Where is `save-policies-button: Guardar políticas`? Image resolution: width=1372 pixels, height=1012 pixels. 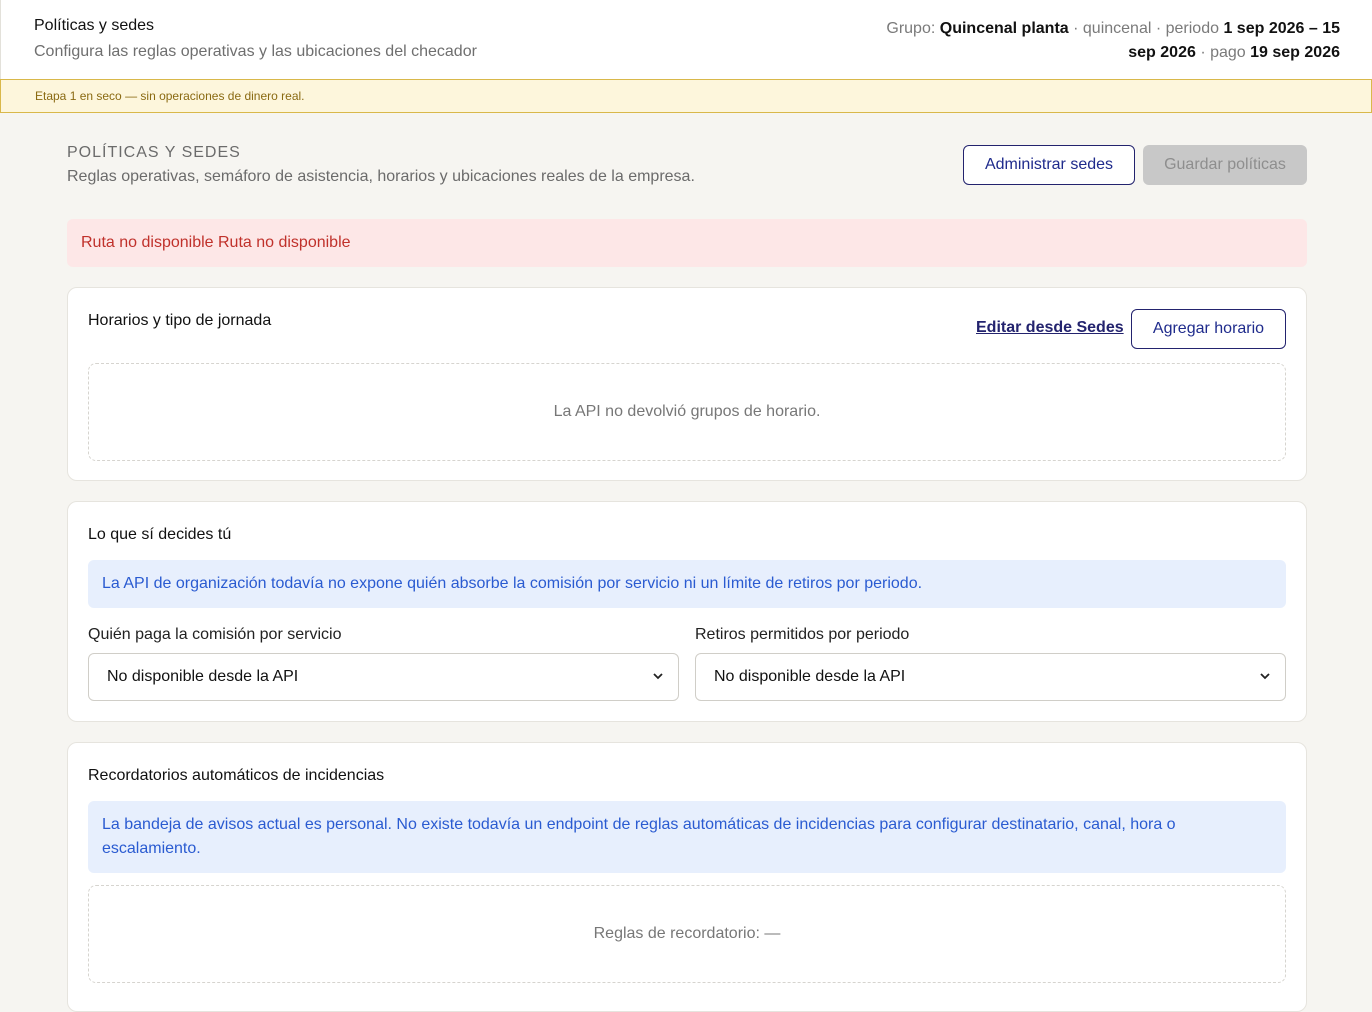
save-policies-button: Guardar políticas is located at coordinates (1225, 165).